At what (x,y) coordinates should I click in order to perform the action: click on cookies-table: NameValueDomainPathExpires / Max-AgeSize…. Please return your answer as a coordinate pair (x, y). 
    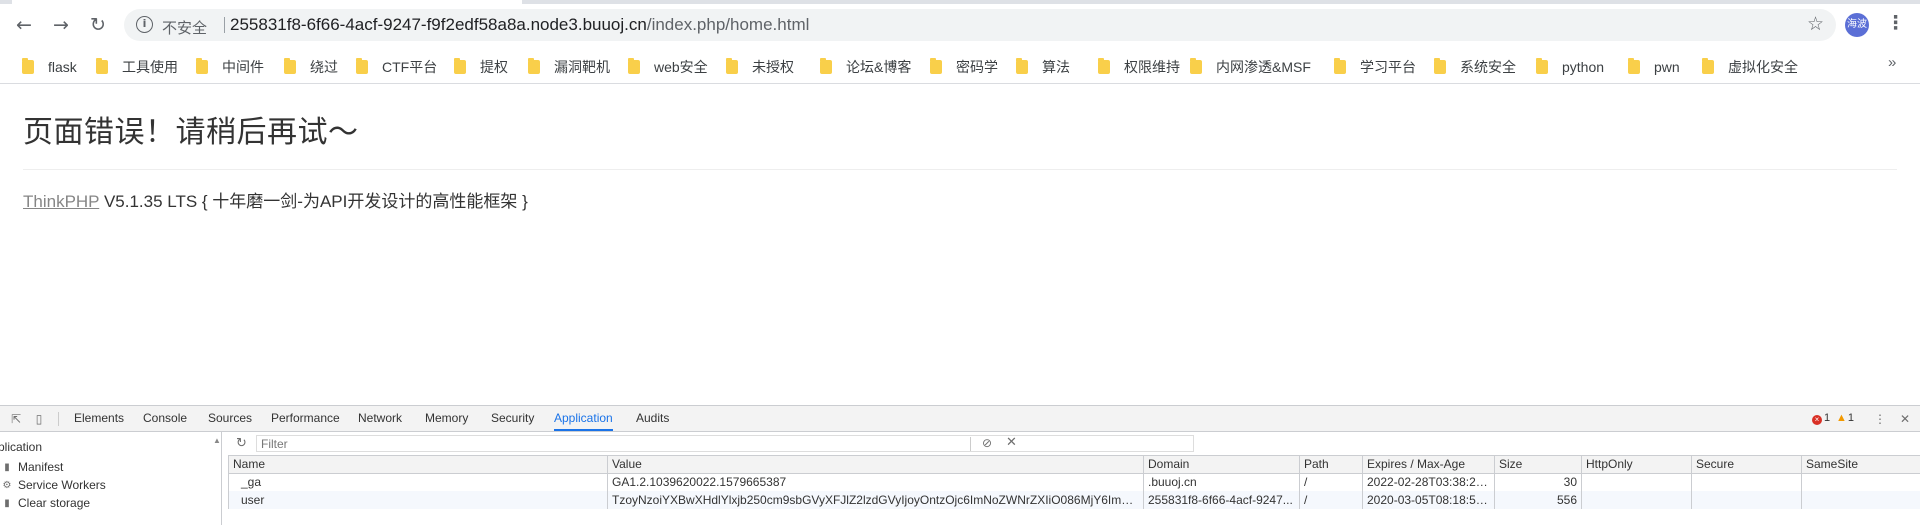
    Looking at the image, I should click on (1074, 482).